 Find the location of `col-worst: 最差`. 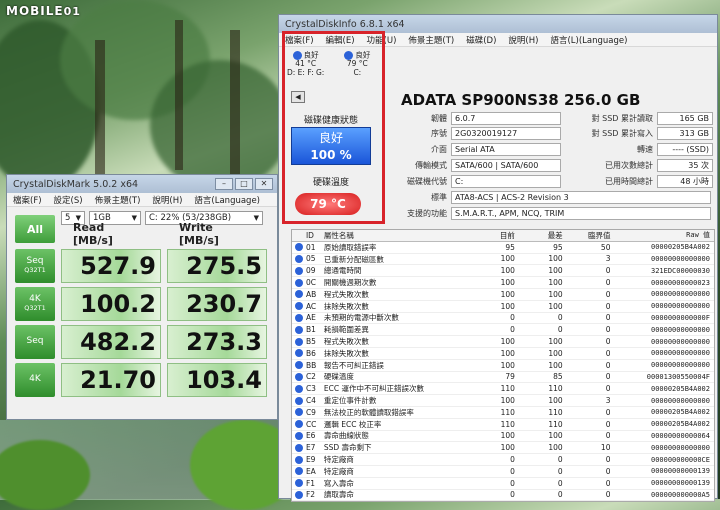

col-worst: 最差 is located at coordinates (543, 235).